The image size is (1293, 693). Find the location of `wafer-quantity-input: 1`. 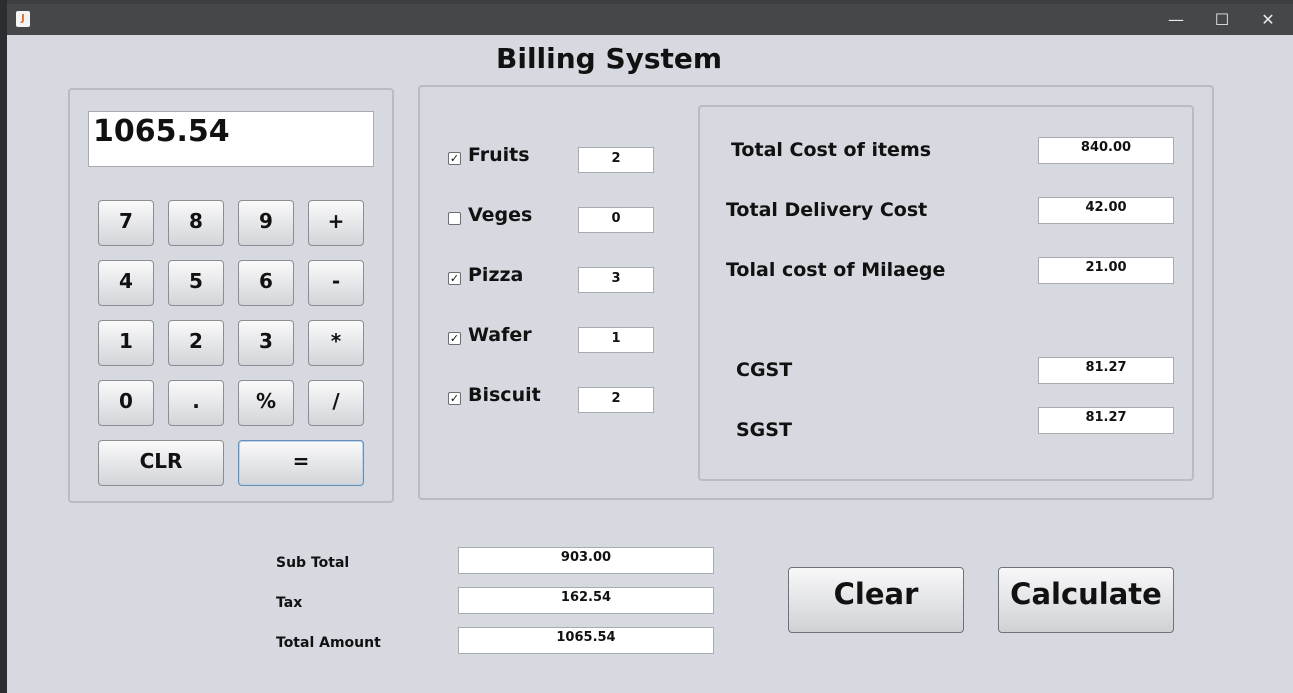

wafer-quantity-input: 1 is located at coordinates (616, 340).